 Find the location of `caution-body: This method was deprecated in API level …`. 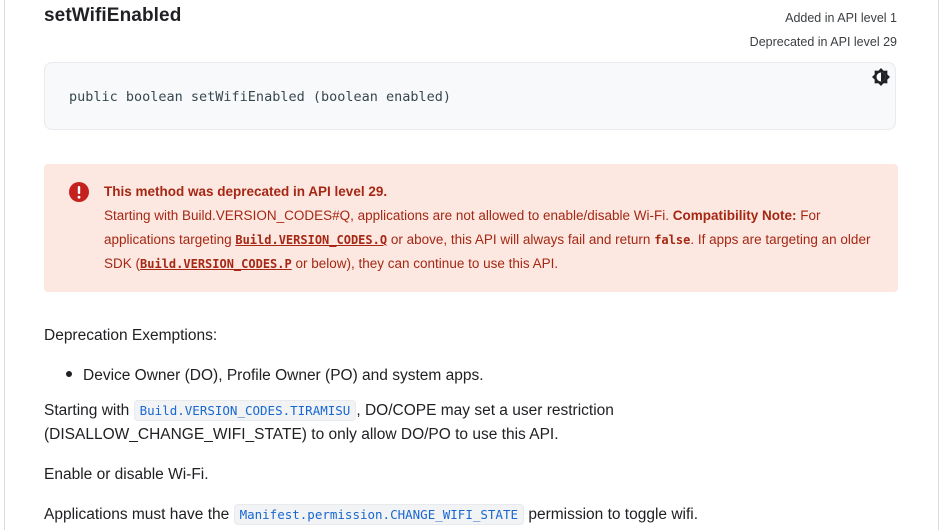

caution-body: This method was deprecated in API level … is located at coordinates (489, 228).